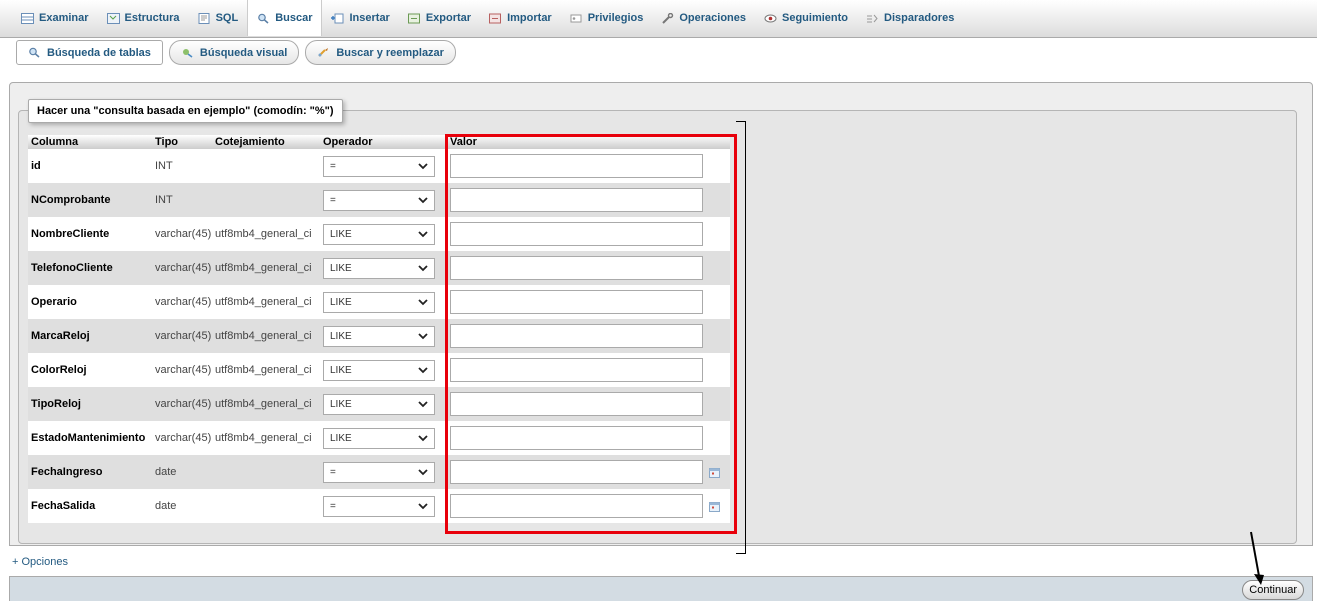  I want to click on tab-visual-search: Búsqueda visual, so click(234, 52).